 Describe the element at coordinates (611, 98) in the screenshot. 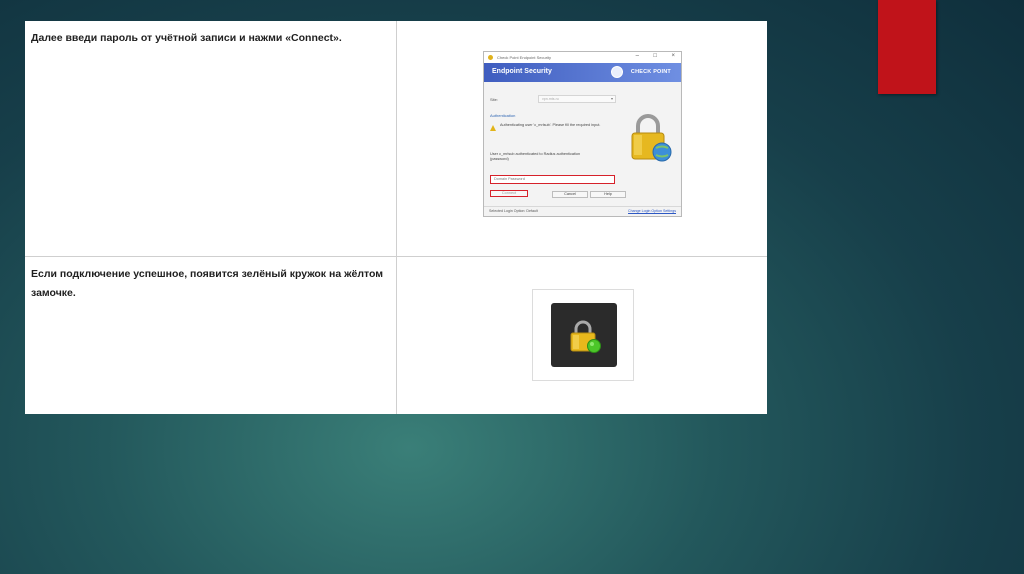

I see `chevron-down-icon: ▾` at that location.